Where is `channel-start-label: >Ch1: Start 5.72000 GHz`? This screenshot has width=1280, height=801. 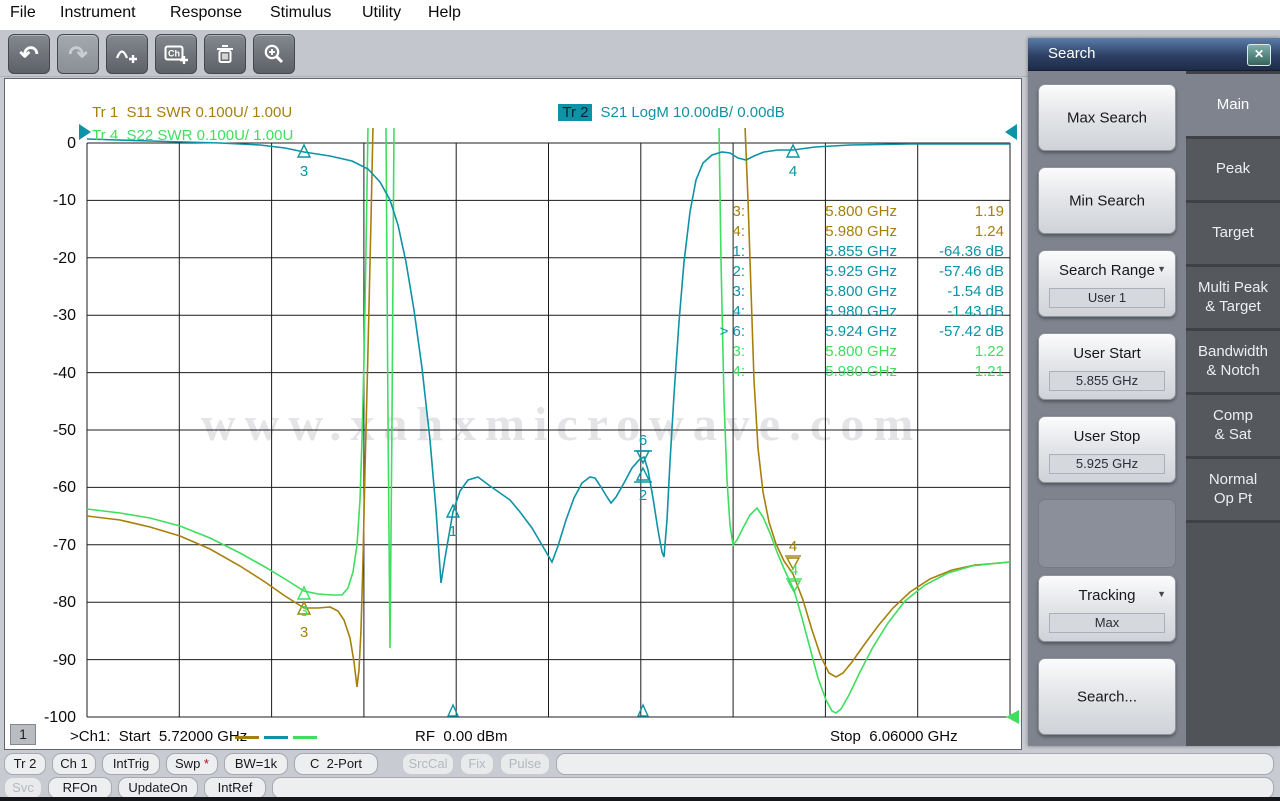
channel-start-label: >Ch1: Start 5.72000 GHz is located at coordinates (159, 736).